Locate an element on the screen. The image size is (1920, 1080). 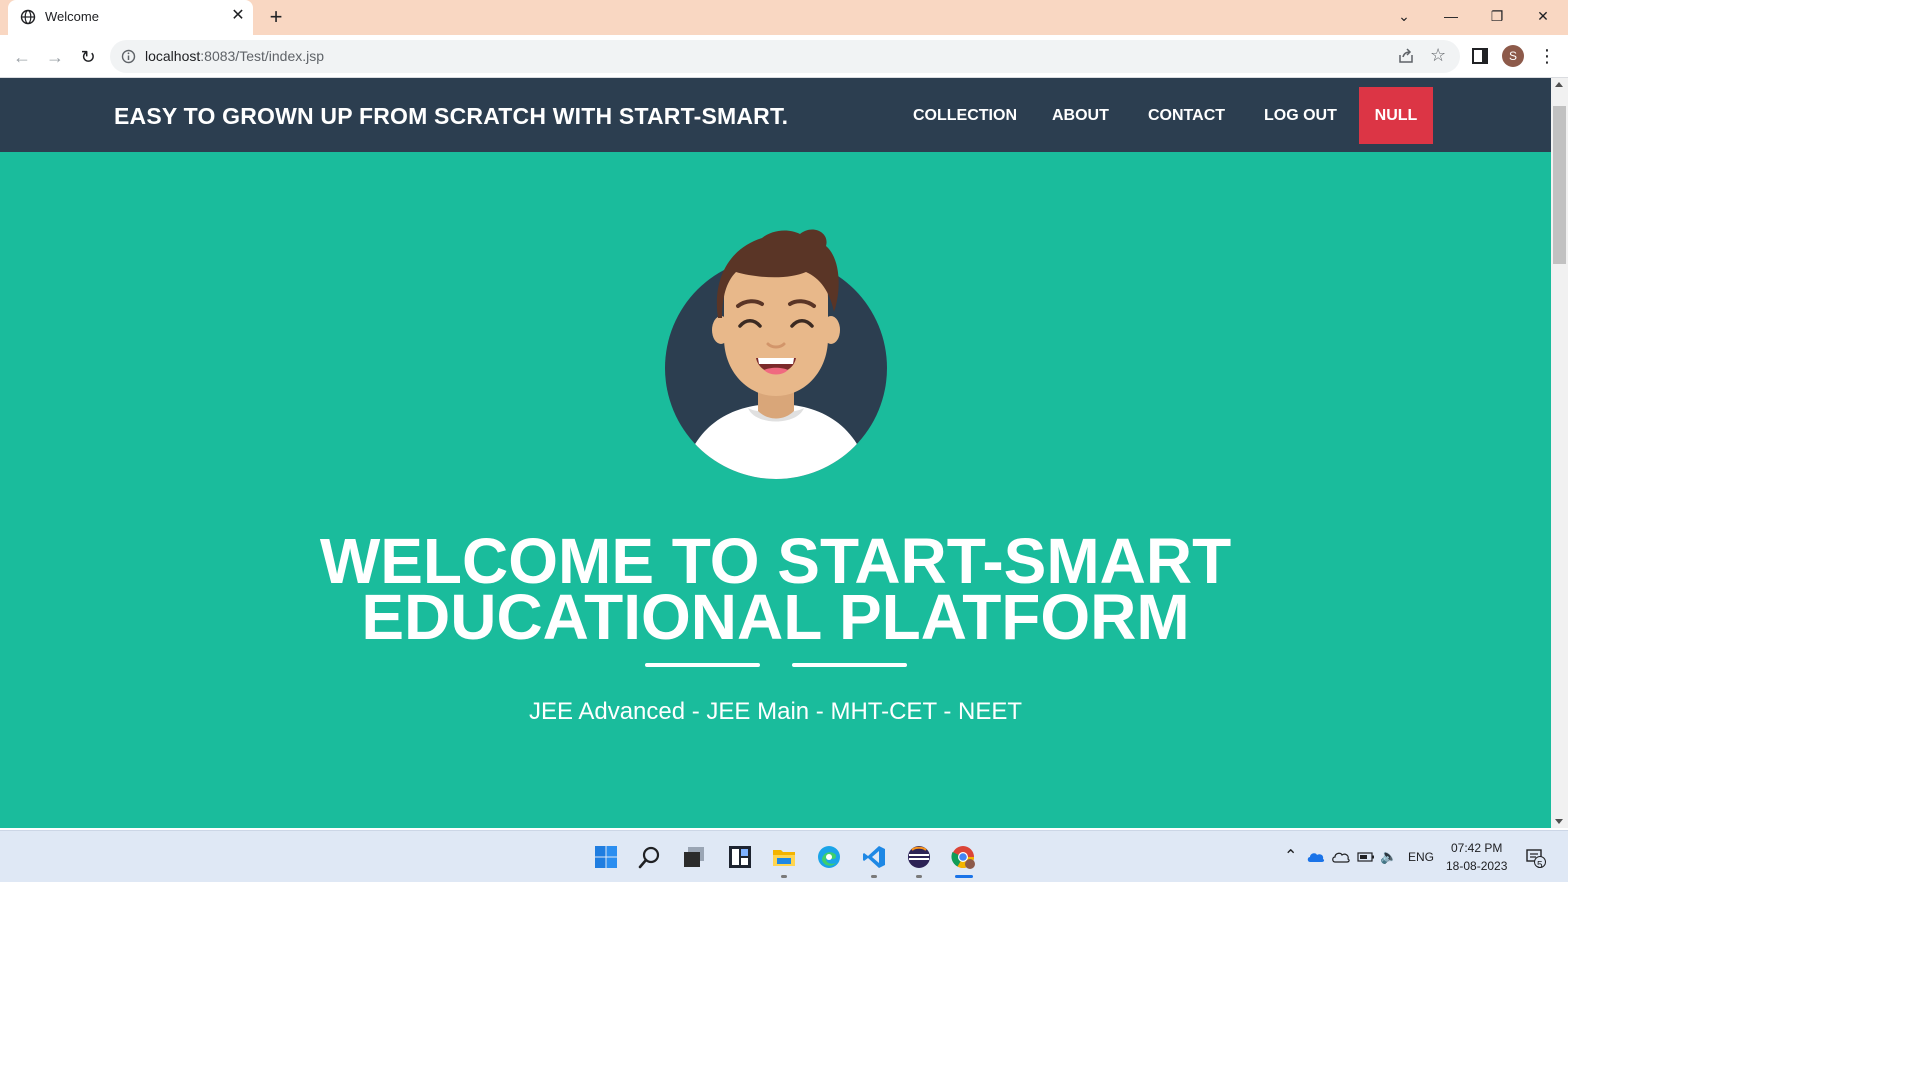
notification-count: 5 is located at coordinates (1540, 865).